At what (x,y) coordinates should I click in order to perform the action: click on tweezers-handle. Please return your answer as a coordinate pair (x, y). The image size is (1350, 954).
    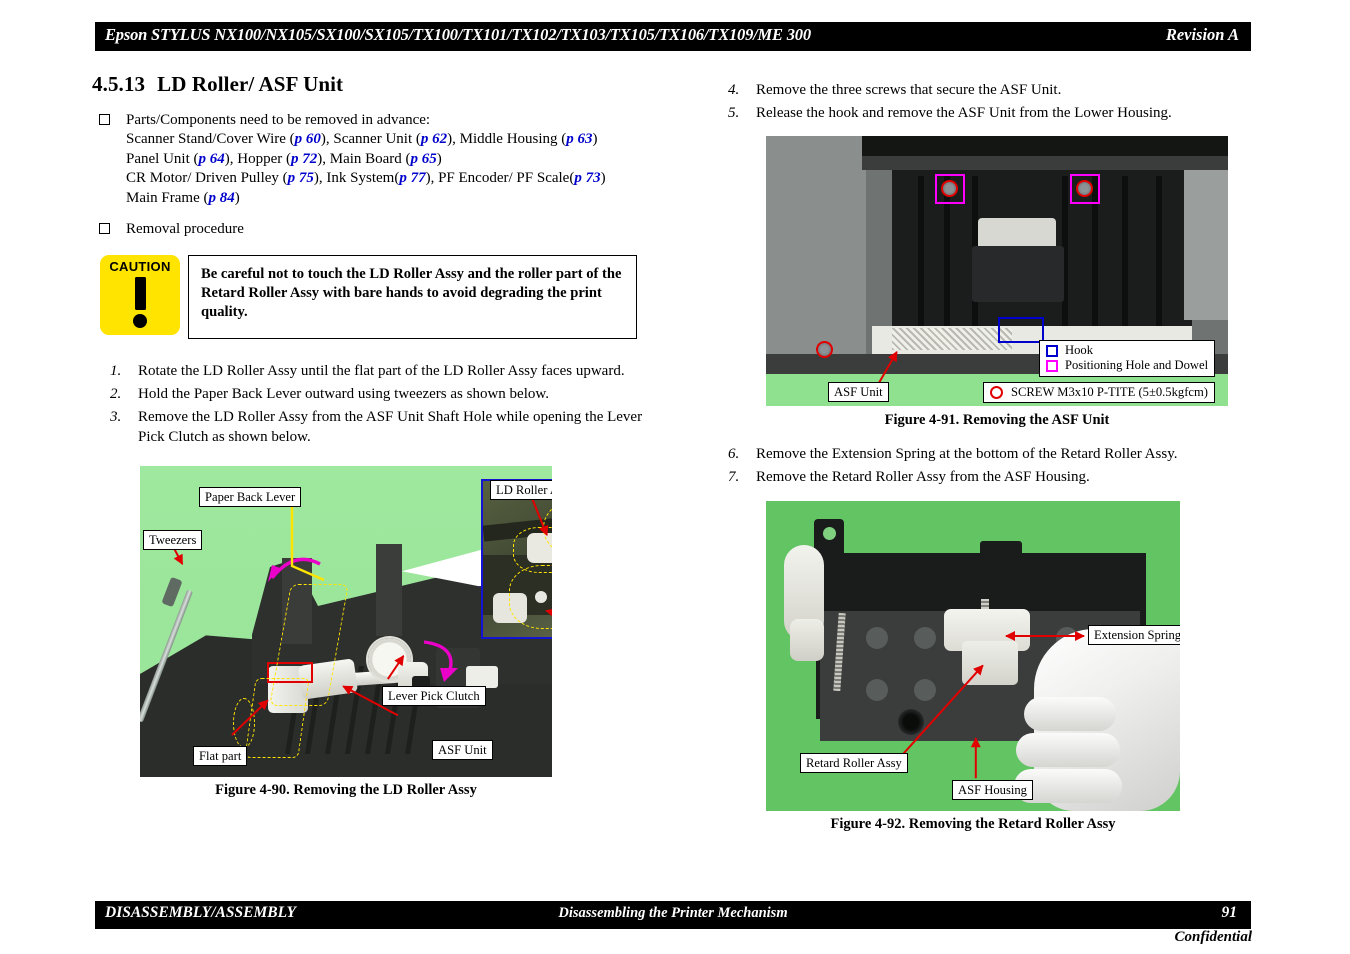
    Looking at the image, I should click on (172, 592).